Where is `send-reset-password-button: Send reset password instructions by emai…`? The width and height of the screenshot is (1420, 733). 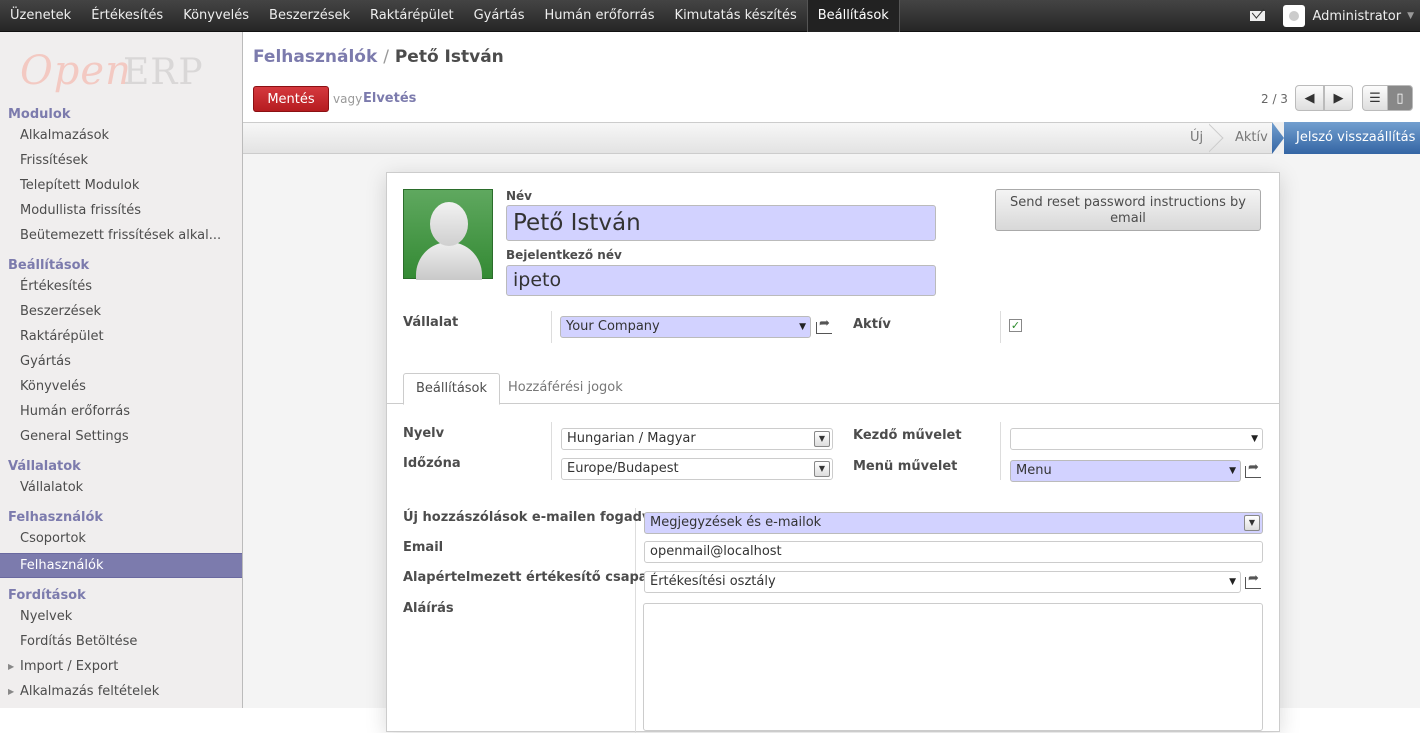 send-reset-password-button: Send reset password instructions by emai… is located at coordinates (1128, 210).